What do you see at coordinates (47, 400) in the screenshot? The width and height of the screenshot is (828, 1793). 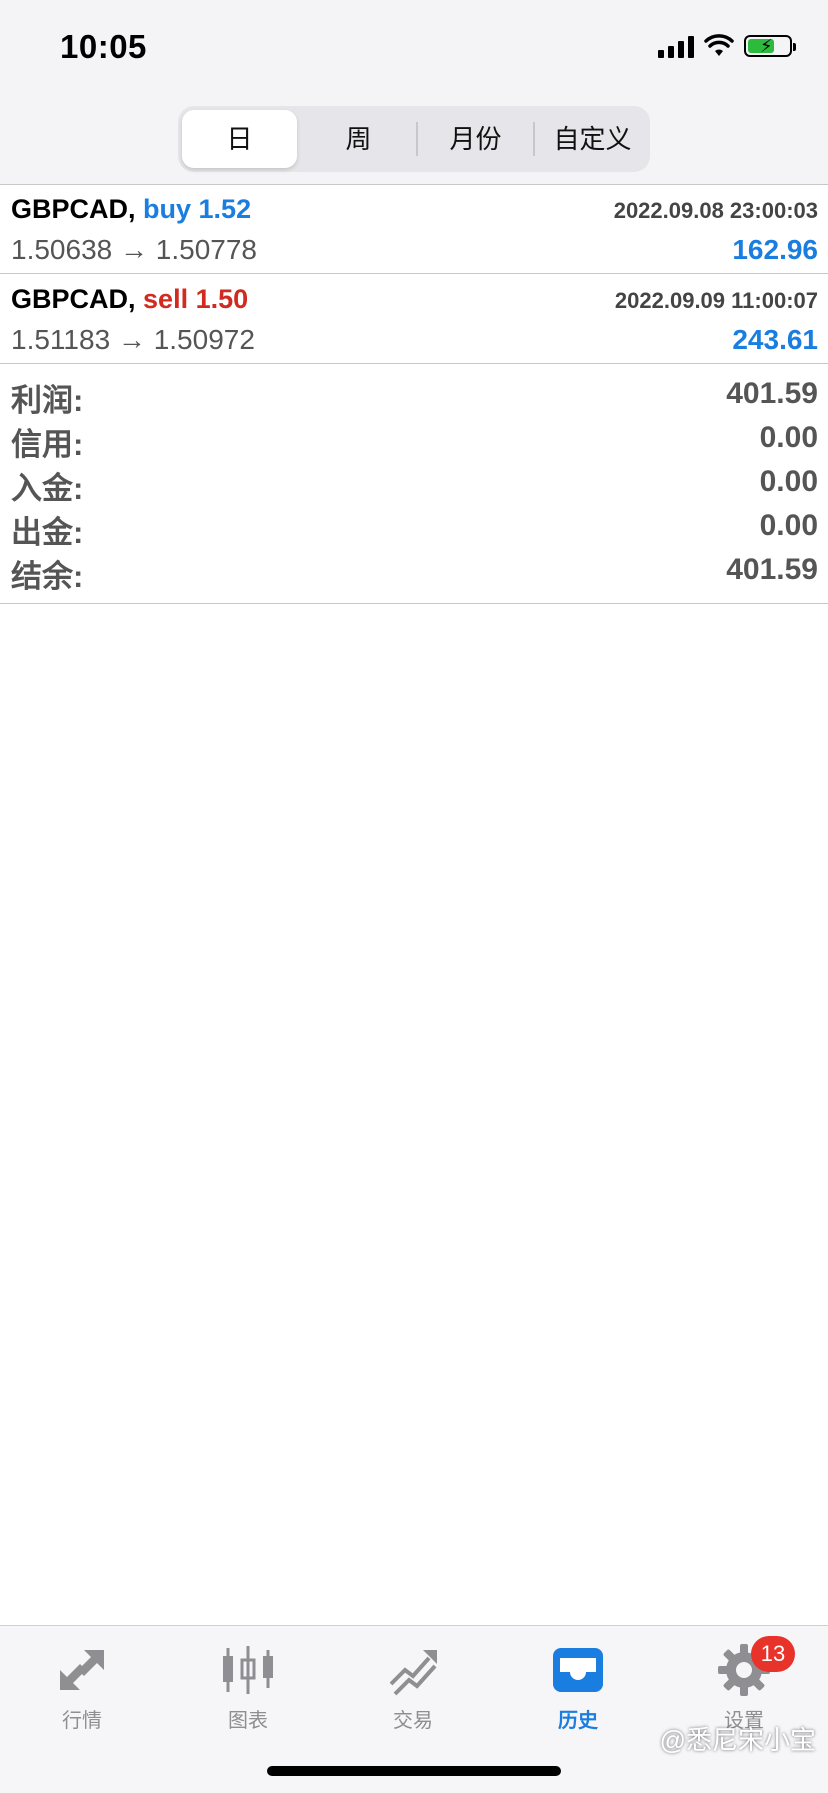 I see `summary-label: 利润:` at bounding box center [47, 400].